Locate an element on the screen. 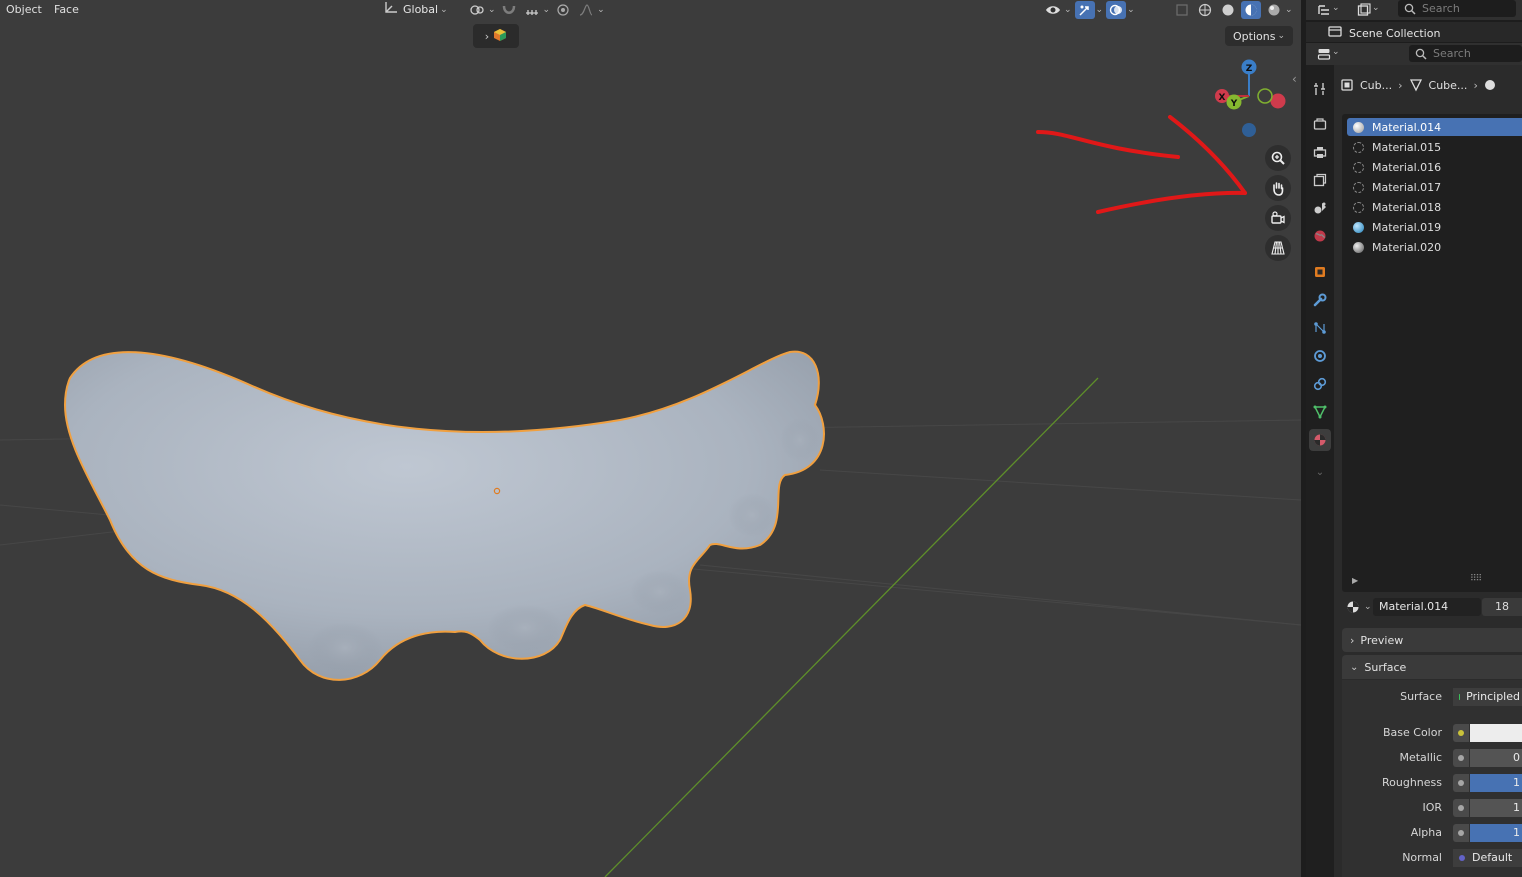 The width and height of the screenshot is (1522, 877). properties-tab-bar: ⌄ is located at coordinates (1320, 471).